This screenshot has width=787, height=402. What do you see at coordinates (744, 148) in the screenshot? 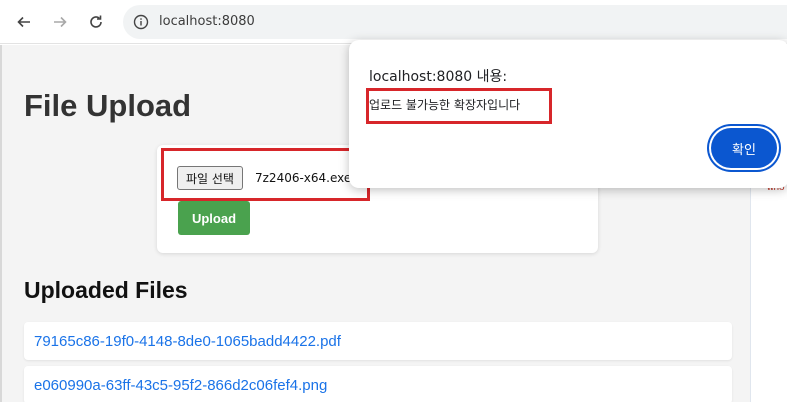
I see `ok-button: 확인` at bounding box center [744, 148].